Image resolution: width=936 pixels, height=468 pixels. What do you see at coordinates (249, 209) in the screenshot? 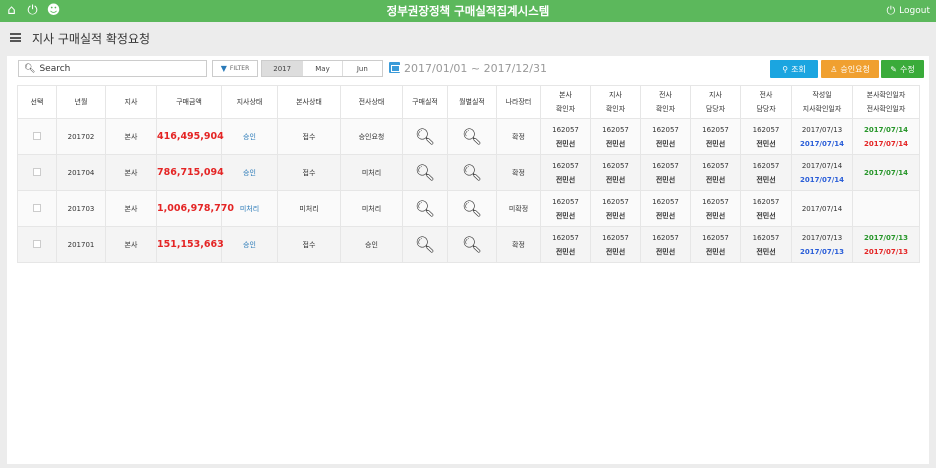
I see `branch-status: 미처리` at bounding box center [249, 209].